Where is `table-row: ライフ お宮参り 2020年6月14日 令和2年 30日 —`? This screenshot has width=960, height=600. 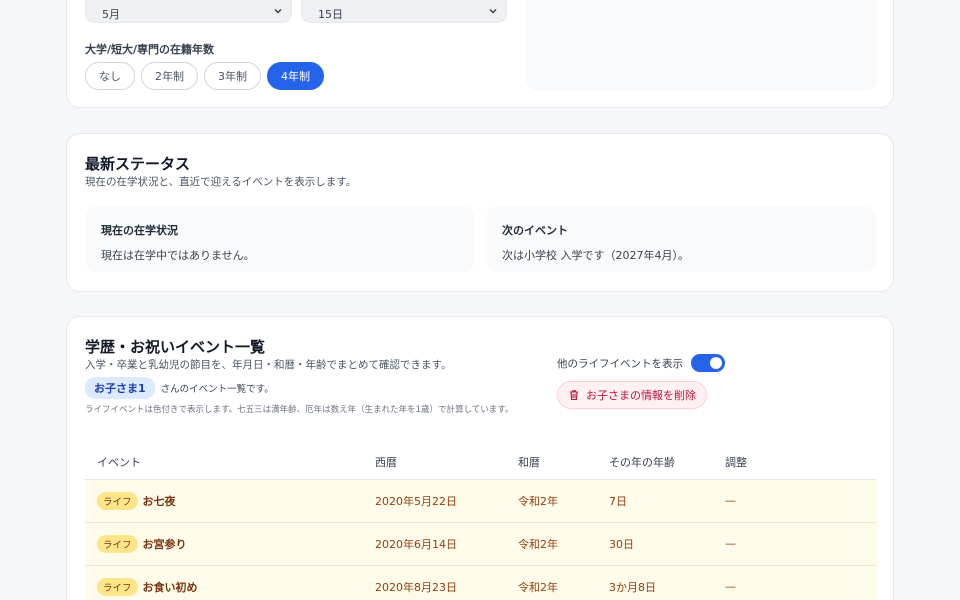 table-row: ライフ お宮参り 2020年6月14日 令和2年 30日 — is located at coordinates (481, 544).